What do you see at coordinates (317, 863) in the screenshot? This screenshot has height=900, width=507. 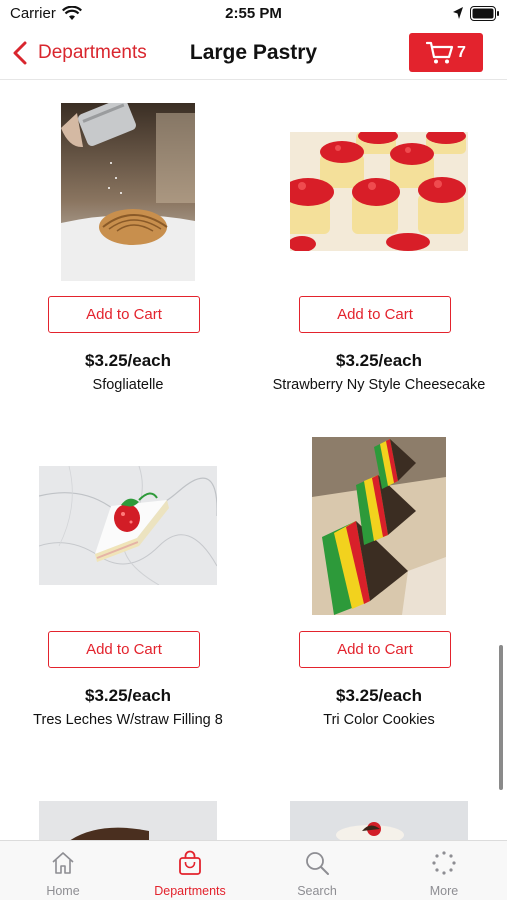 I see `search-icon` at bounding box center [317, 863].